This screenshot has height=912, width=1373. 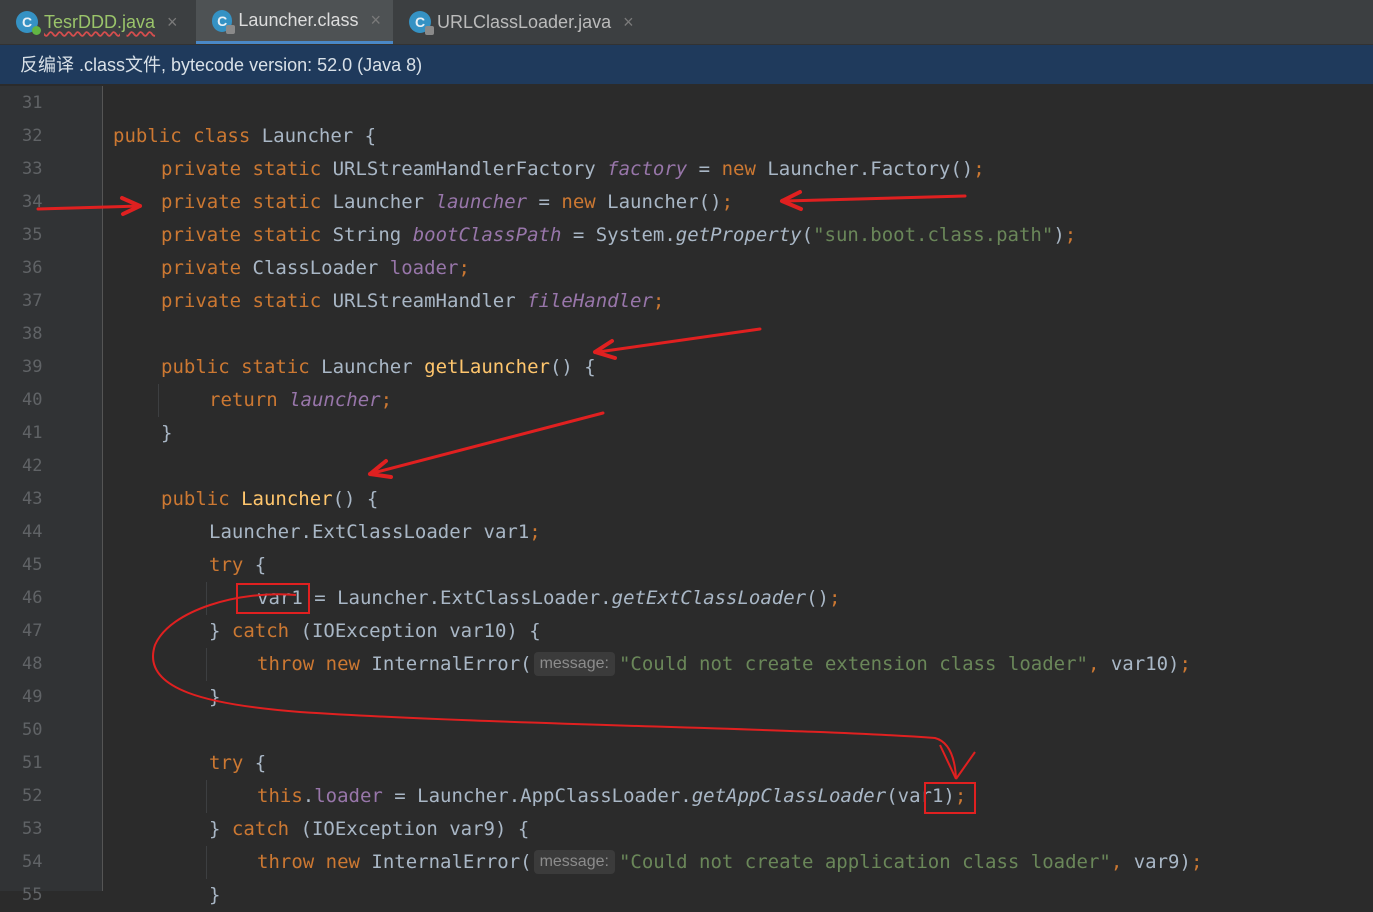 I want to click on line-number: 55, so click(x=32, y=895).